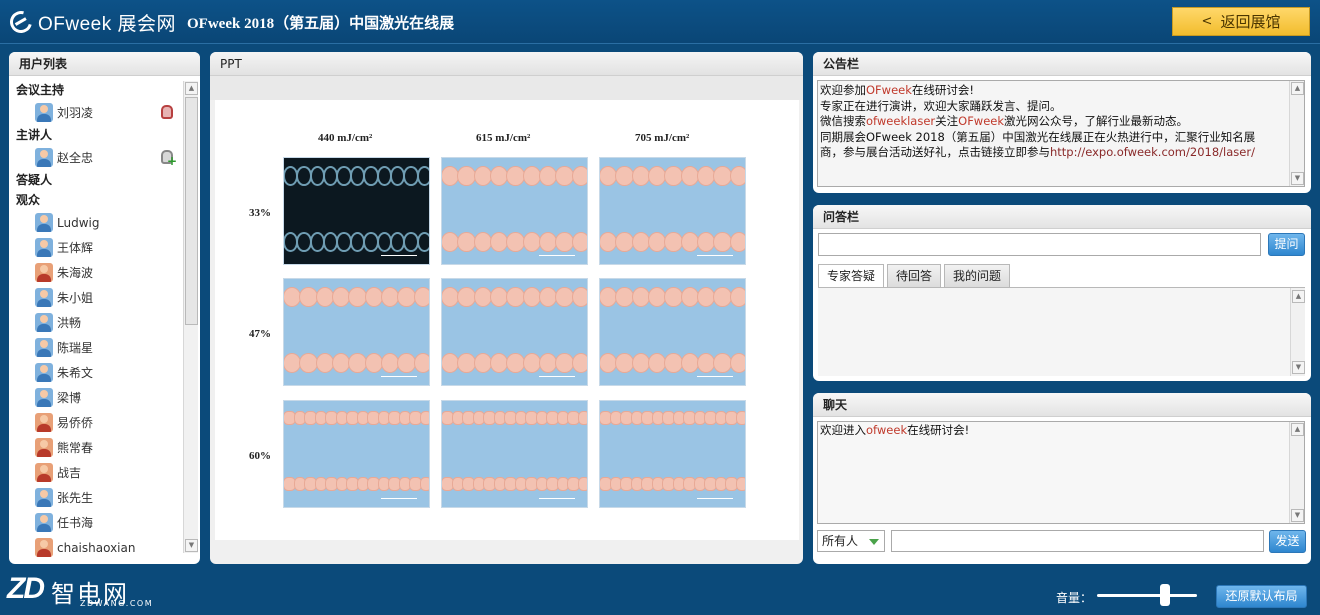  Describe the element at coordinates (75, 423) in the screenshot. I see `user-name: 易侨侨` at that location.